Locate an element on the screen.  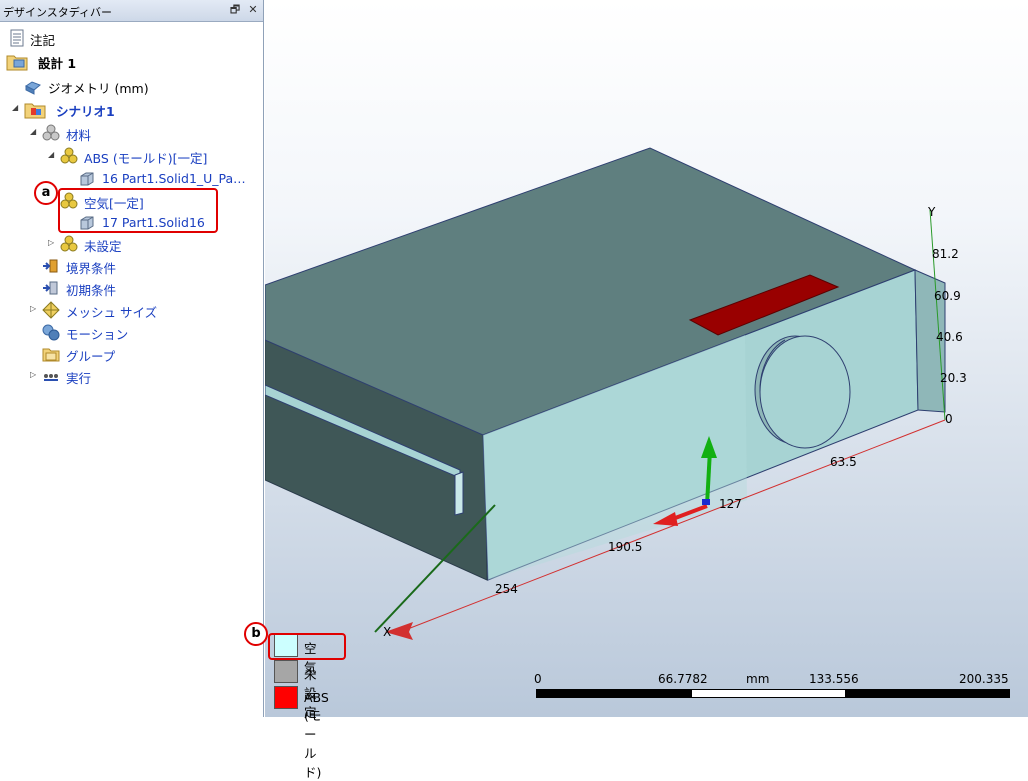
groups-icon is located at coordinates (51, 355).